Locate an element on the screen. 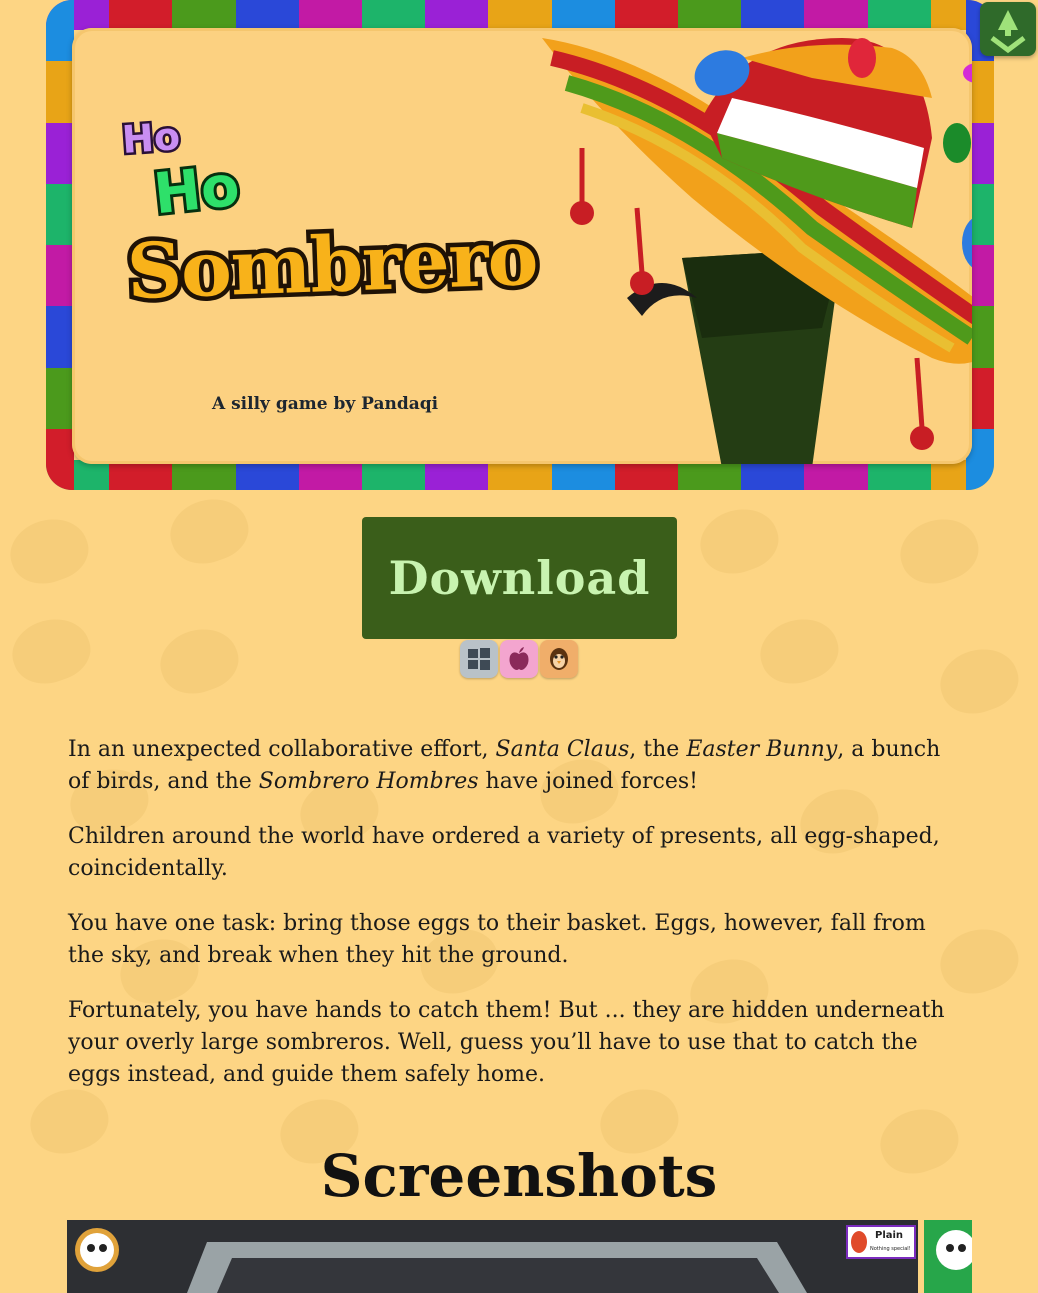 This screenshot has height=1293, width=1038. screenshot-carousel: Plain Nothing special! is located at coordinates (519, 1256).